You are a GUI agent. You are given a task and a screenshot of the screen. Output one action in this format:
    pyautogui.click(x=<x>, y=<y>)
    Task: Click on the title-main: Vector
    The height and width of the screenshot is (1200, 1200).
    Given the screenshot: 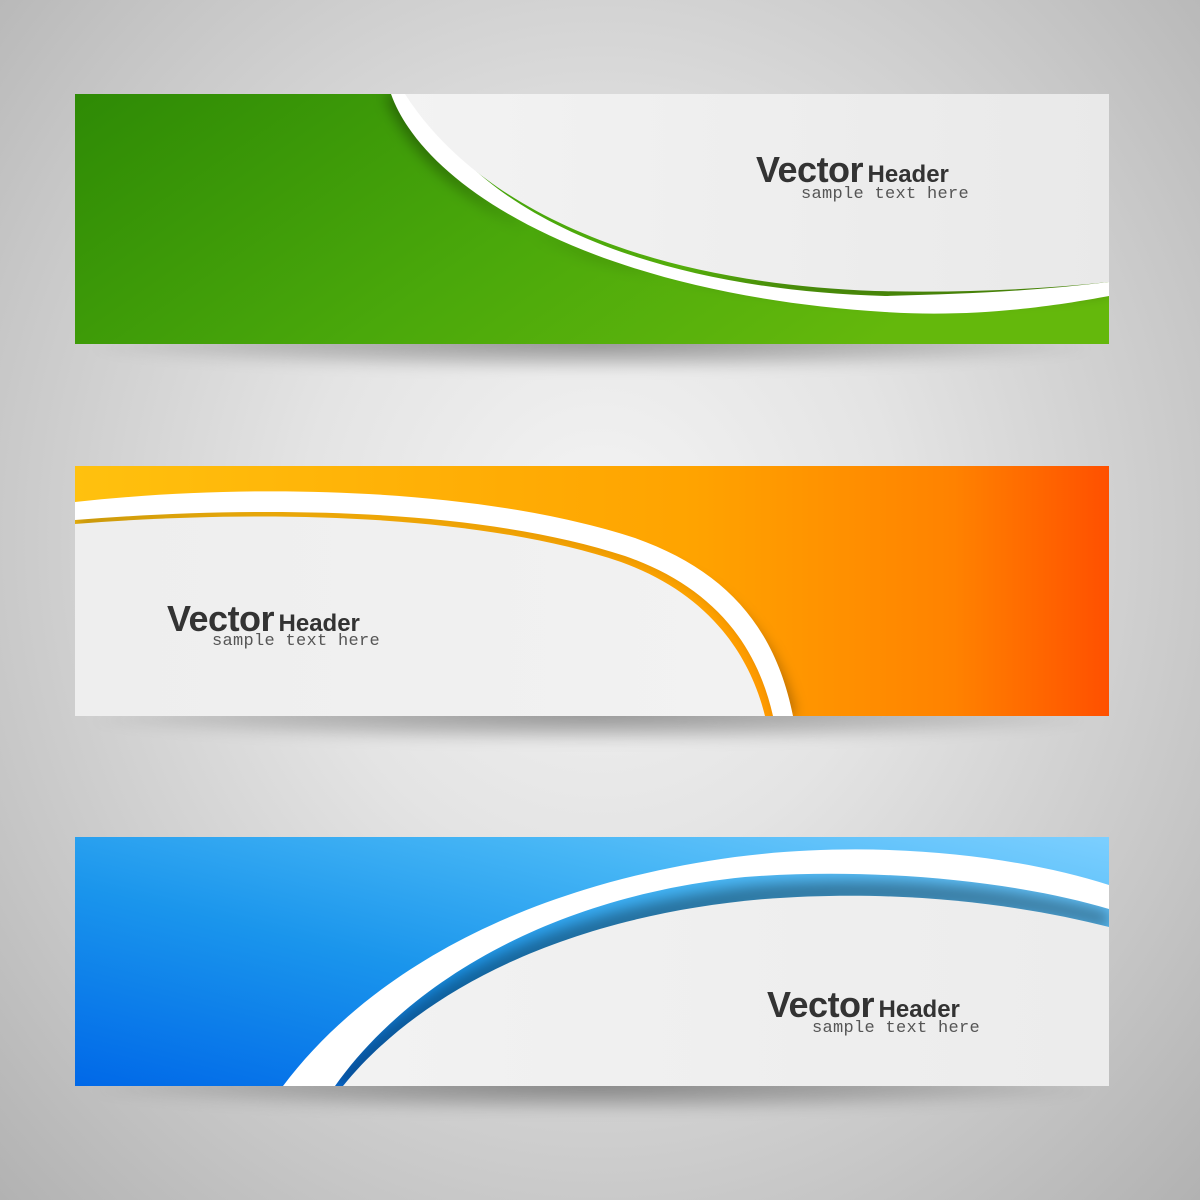 What is the action you would take?
    pyautogui.click(x=810, y=169)
    